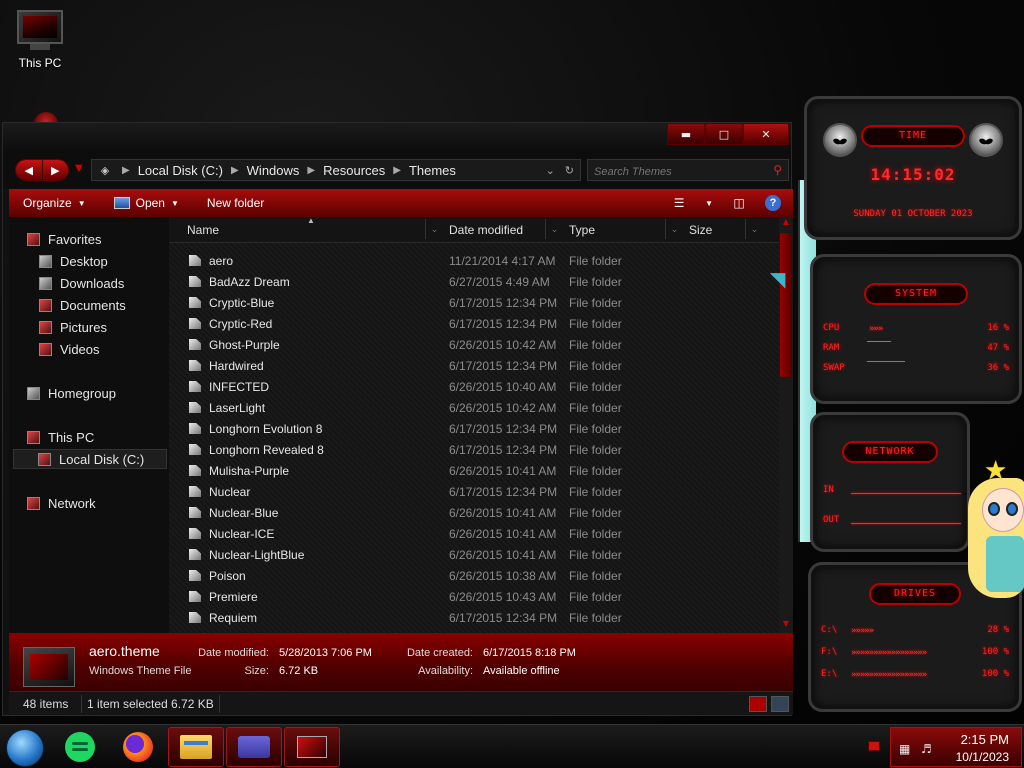  I want to click on column-name: Name, so click(203, 230).